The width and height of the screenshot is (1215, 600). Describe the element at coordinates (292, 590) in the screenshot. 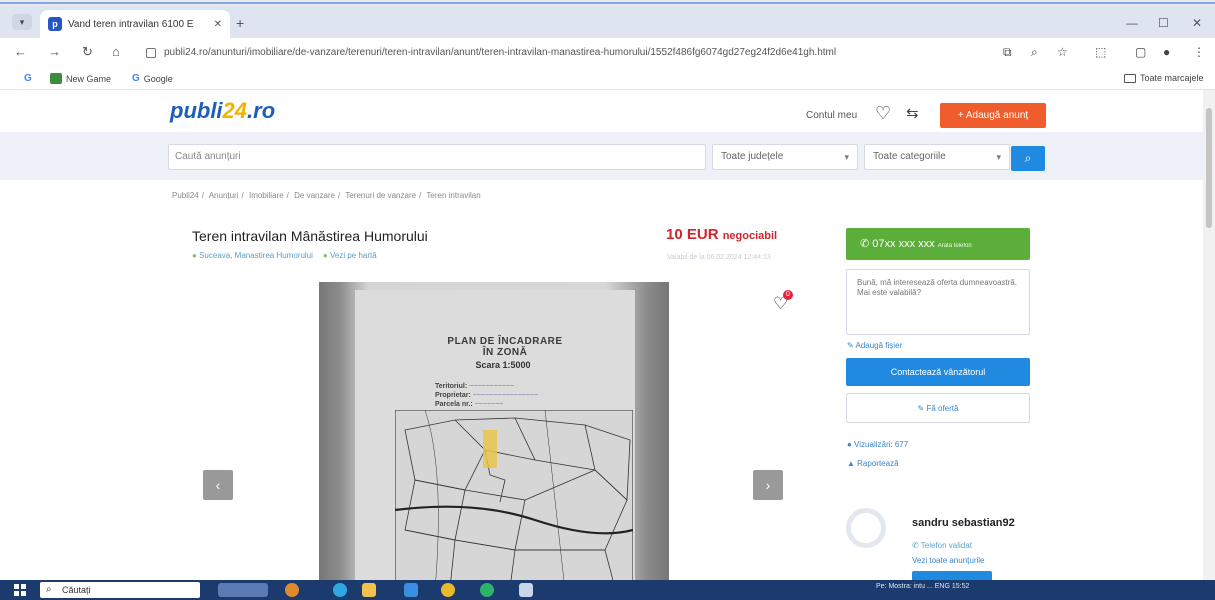

I see `firefox-icon` at that location.